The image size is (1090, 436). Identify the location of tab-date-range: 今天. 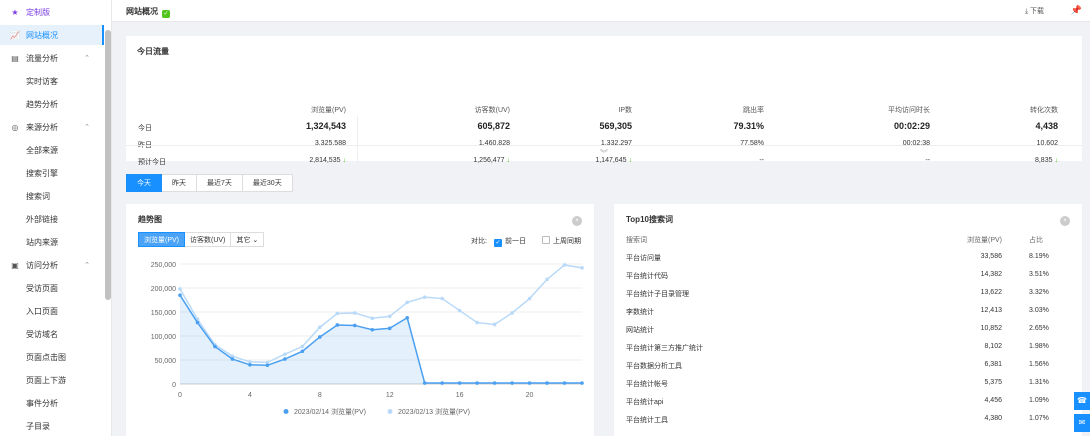
(144, 183).